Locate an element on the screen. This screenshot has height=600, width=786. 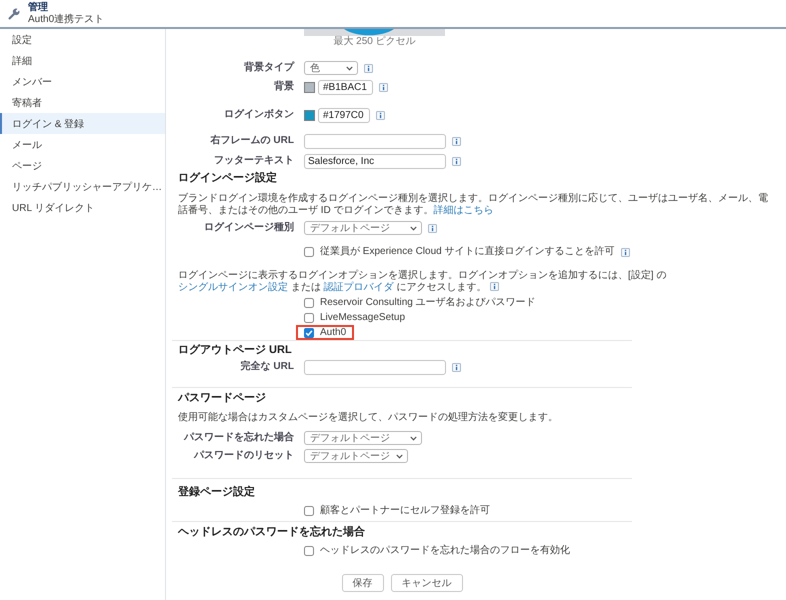
hex-color-field: #B1BAC1 is located at coordinates (345, 87).